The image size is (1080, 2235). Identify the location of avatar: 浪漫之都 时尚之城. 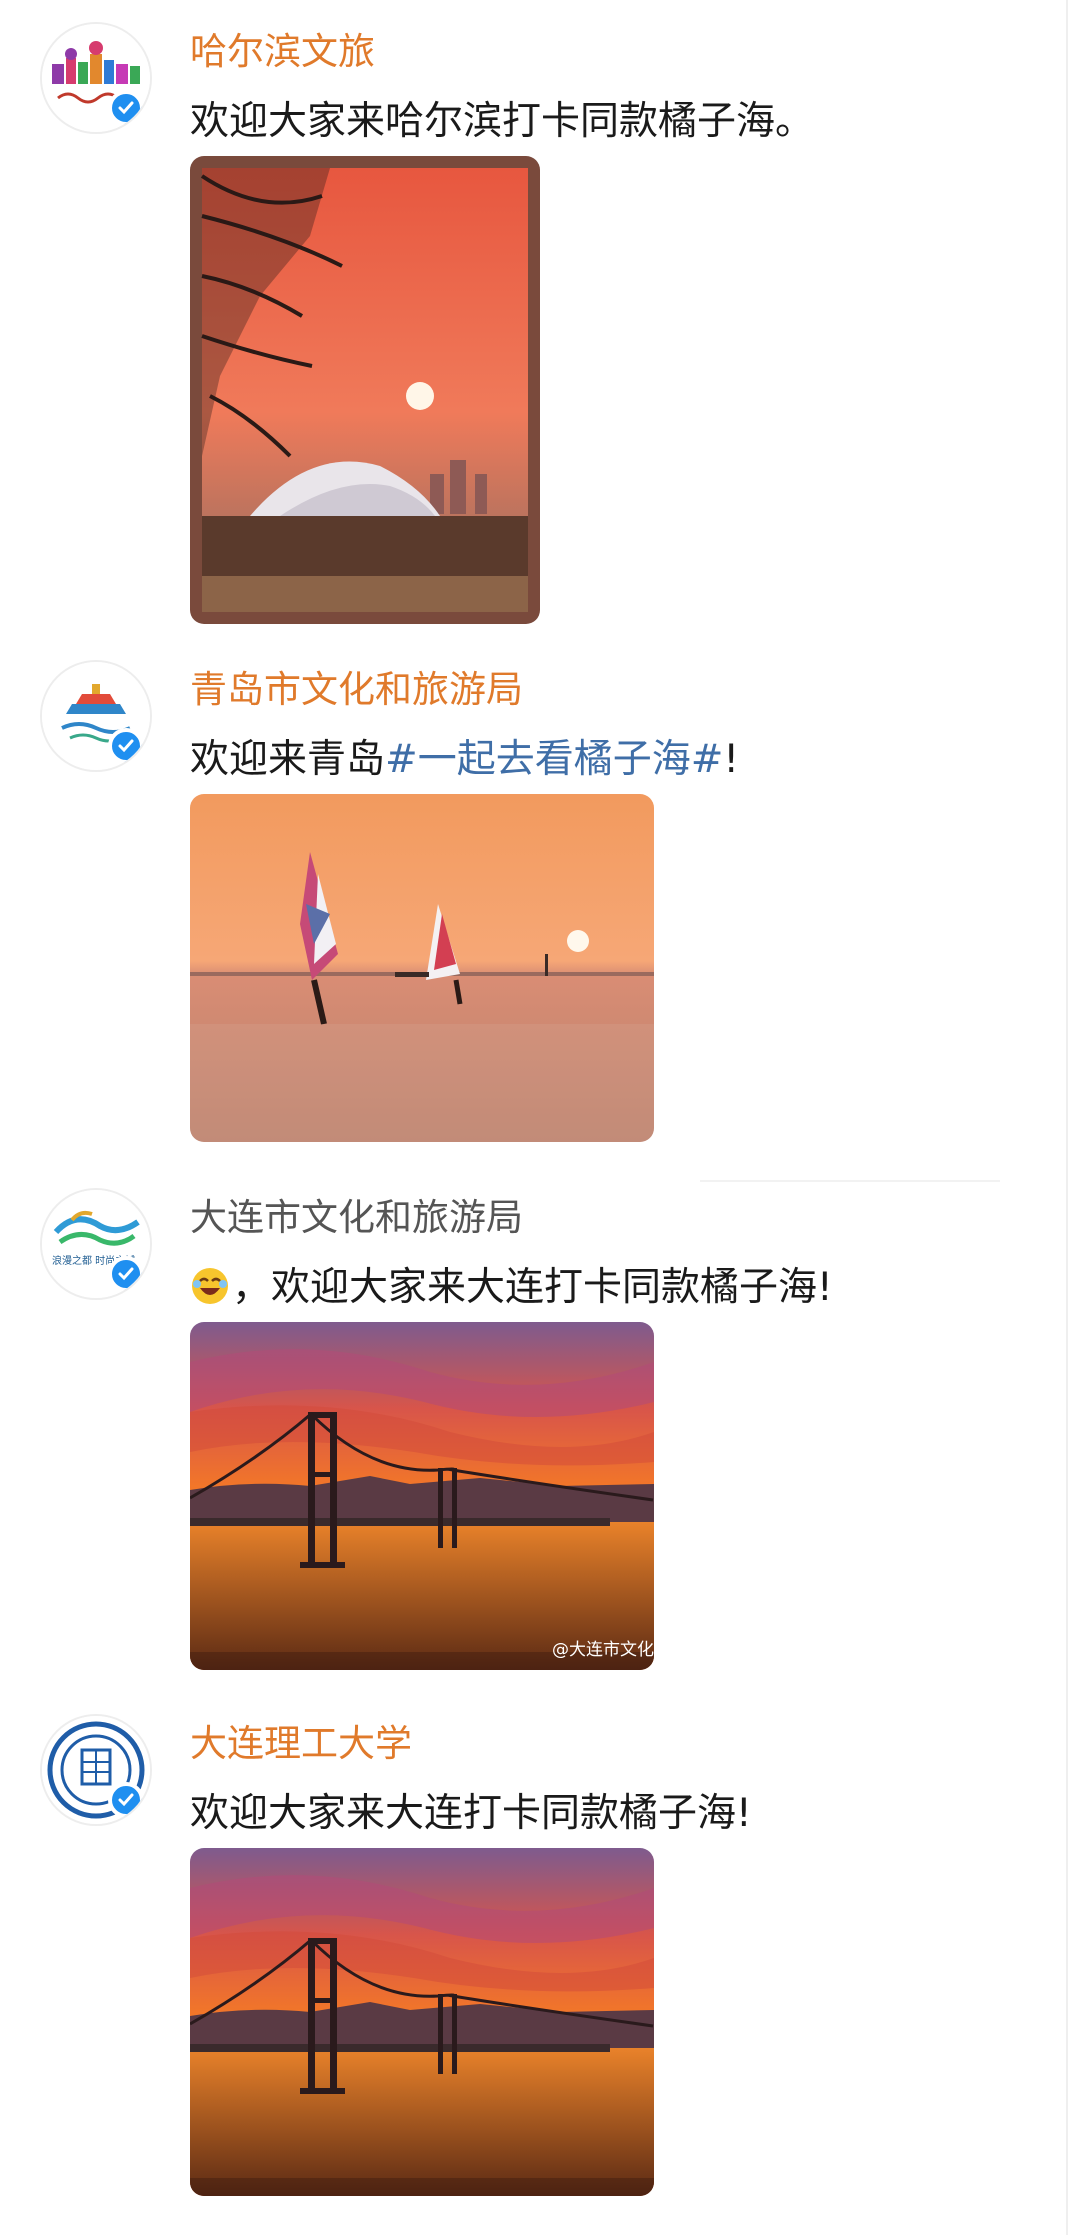
(96, 1244).